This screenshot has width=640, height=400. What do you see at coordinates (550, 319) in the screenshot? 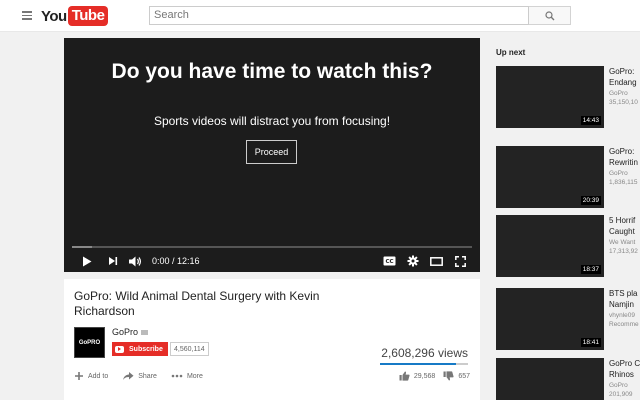
I see `video-thumbnail: 18:41` at bounding box center [550, 319].